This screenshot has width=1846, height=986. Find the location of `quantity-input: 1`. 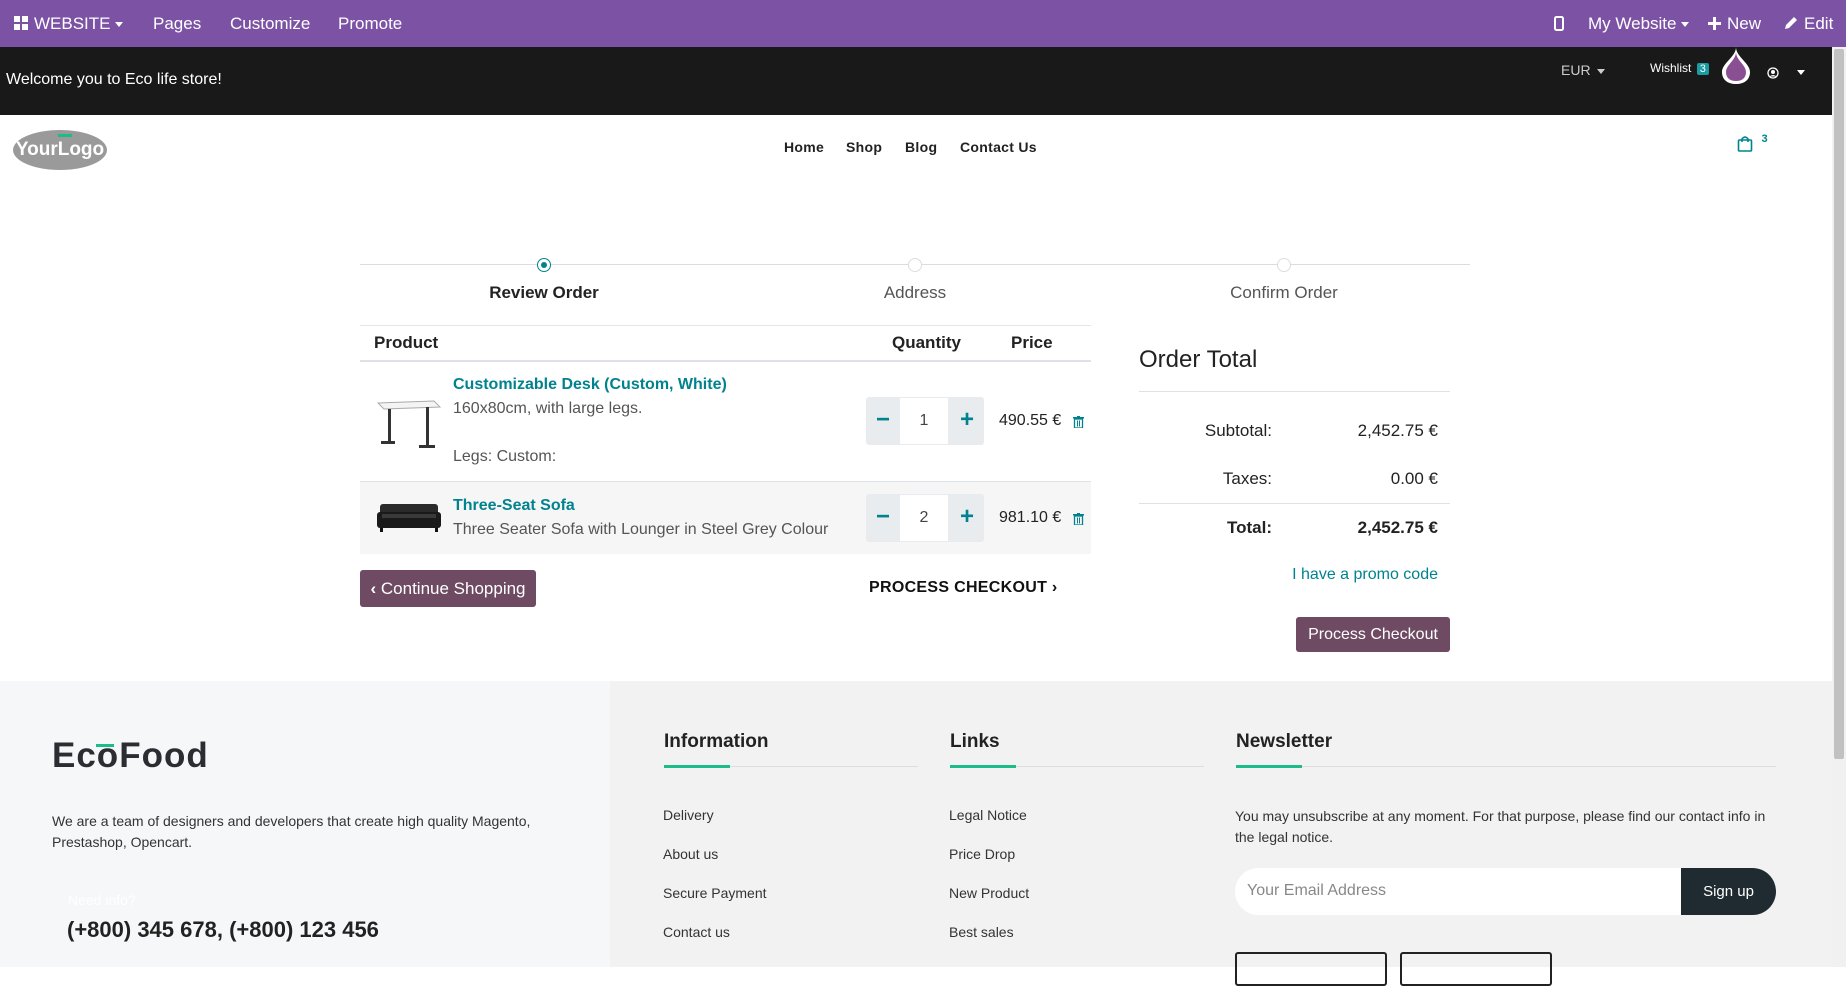

quantity-input: 1 is located at coordinates (924, 421).